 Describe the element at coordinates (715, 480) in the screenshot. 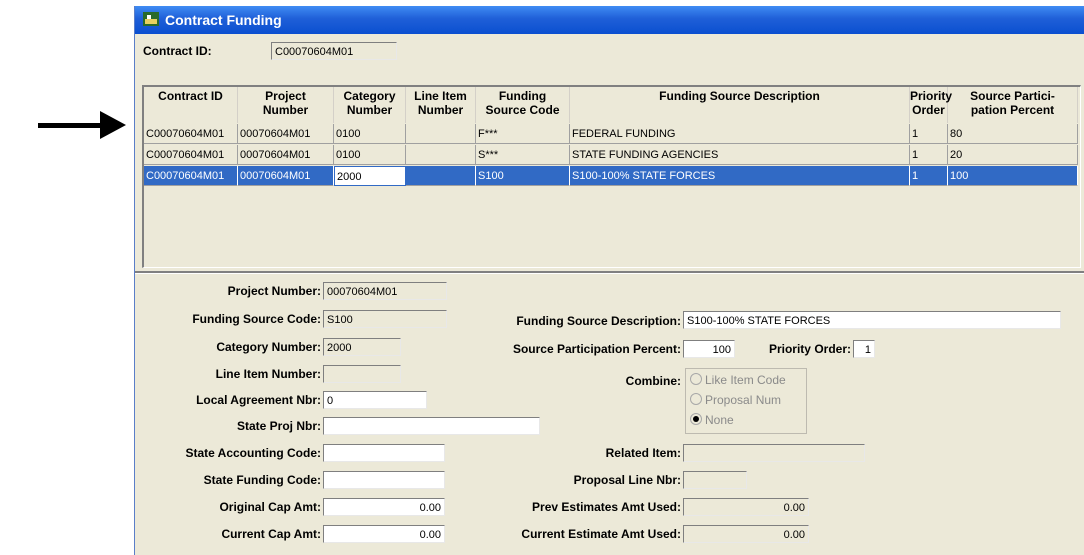

I see `proposal-line-nbr-field` at that location.